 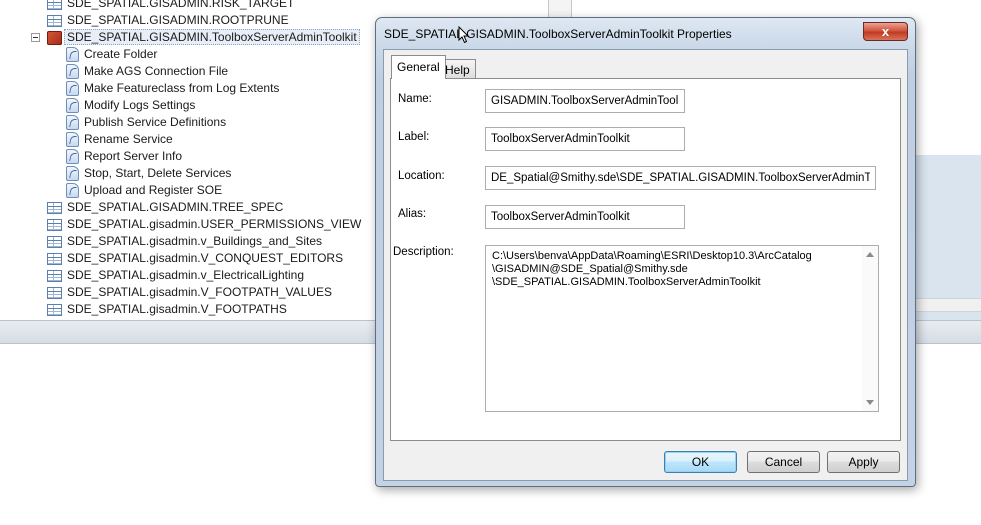 I want to click on tree-item: SDE_SPATIAL.gisadmin.V_FOOTPATH_VALUES, so click(x=189, y=292).